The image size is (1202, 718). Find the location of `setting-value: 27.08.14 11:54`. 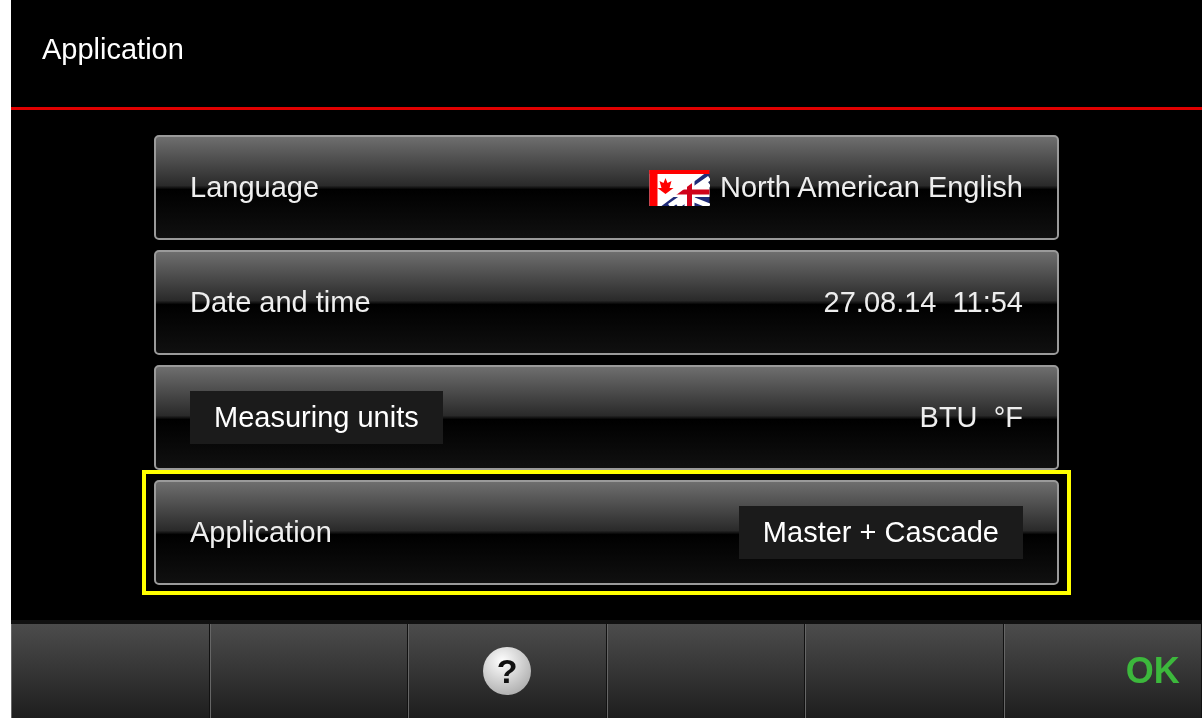

setting-value: 27.08.14 11:54 is located at coordinates (923, 302).